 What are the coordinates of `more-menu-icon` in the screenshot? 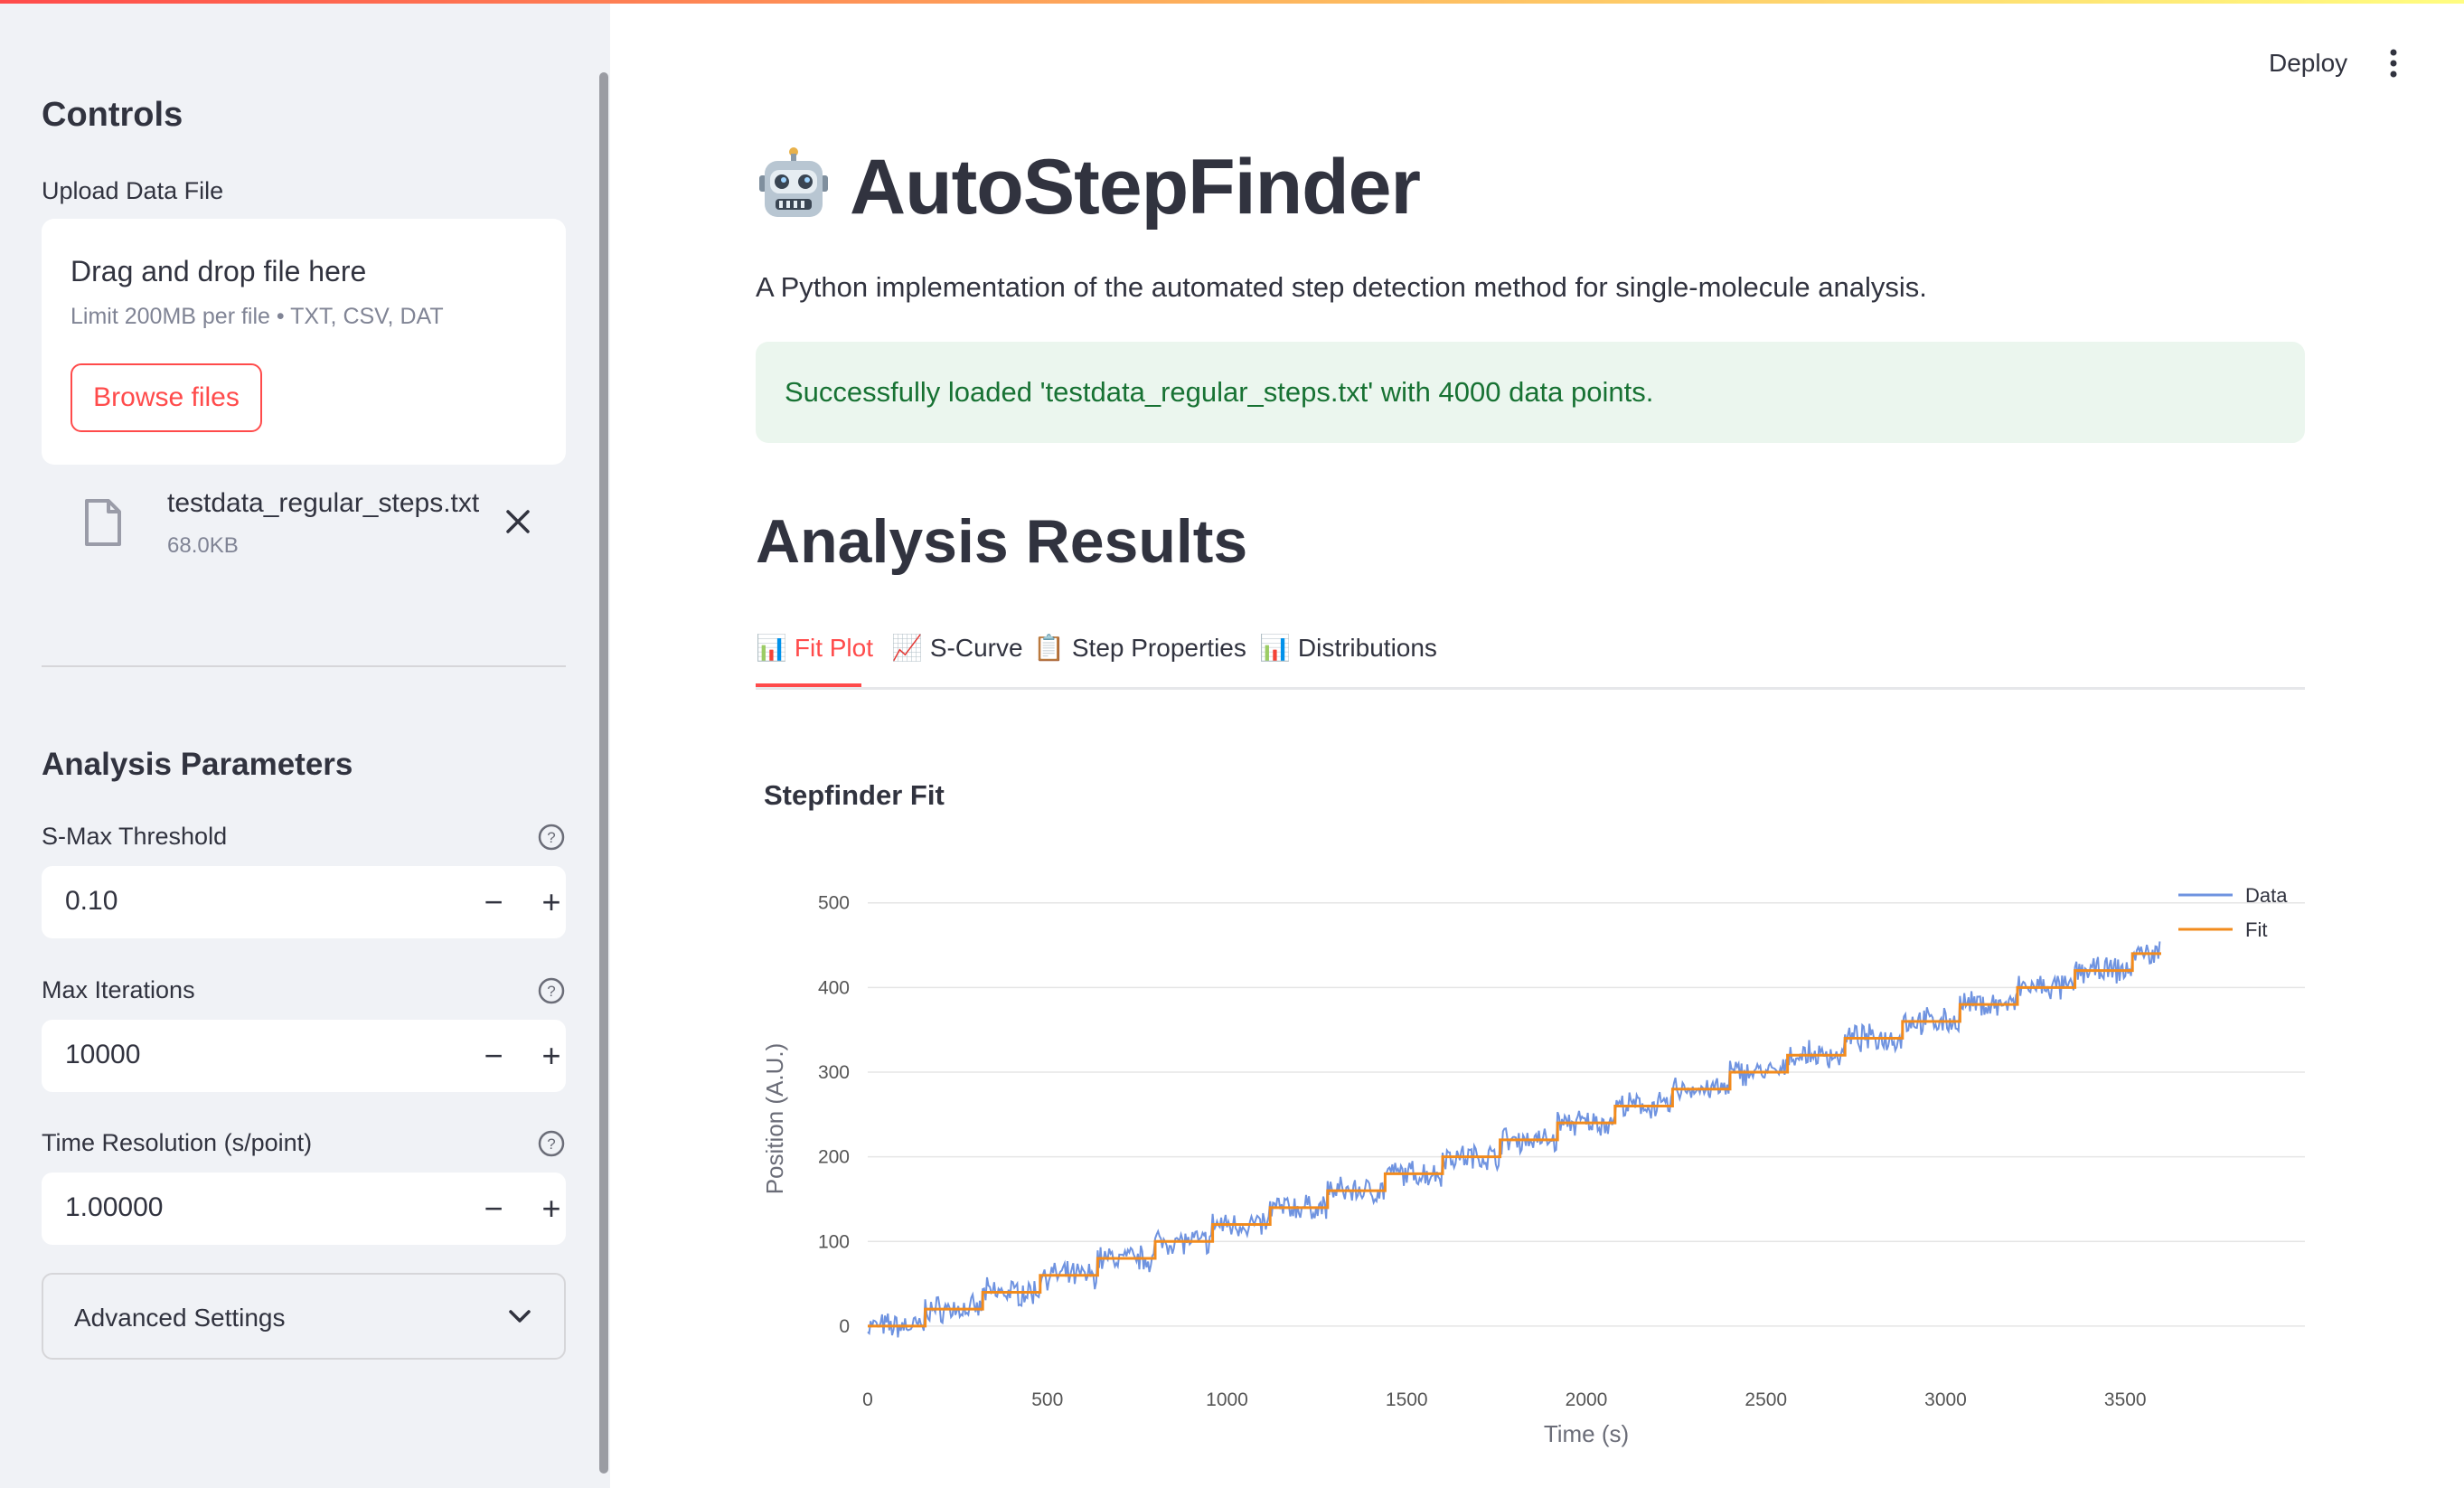 It's located at (2393, 65).